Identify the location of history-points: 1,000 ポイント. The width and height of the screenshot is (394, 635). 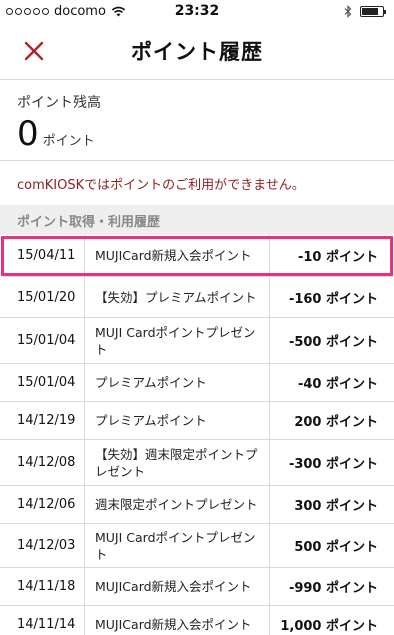
(329, 626).